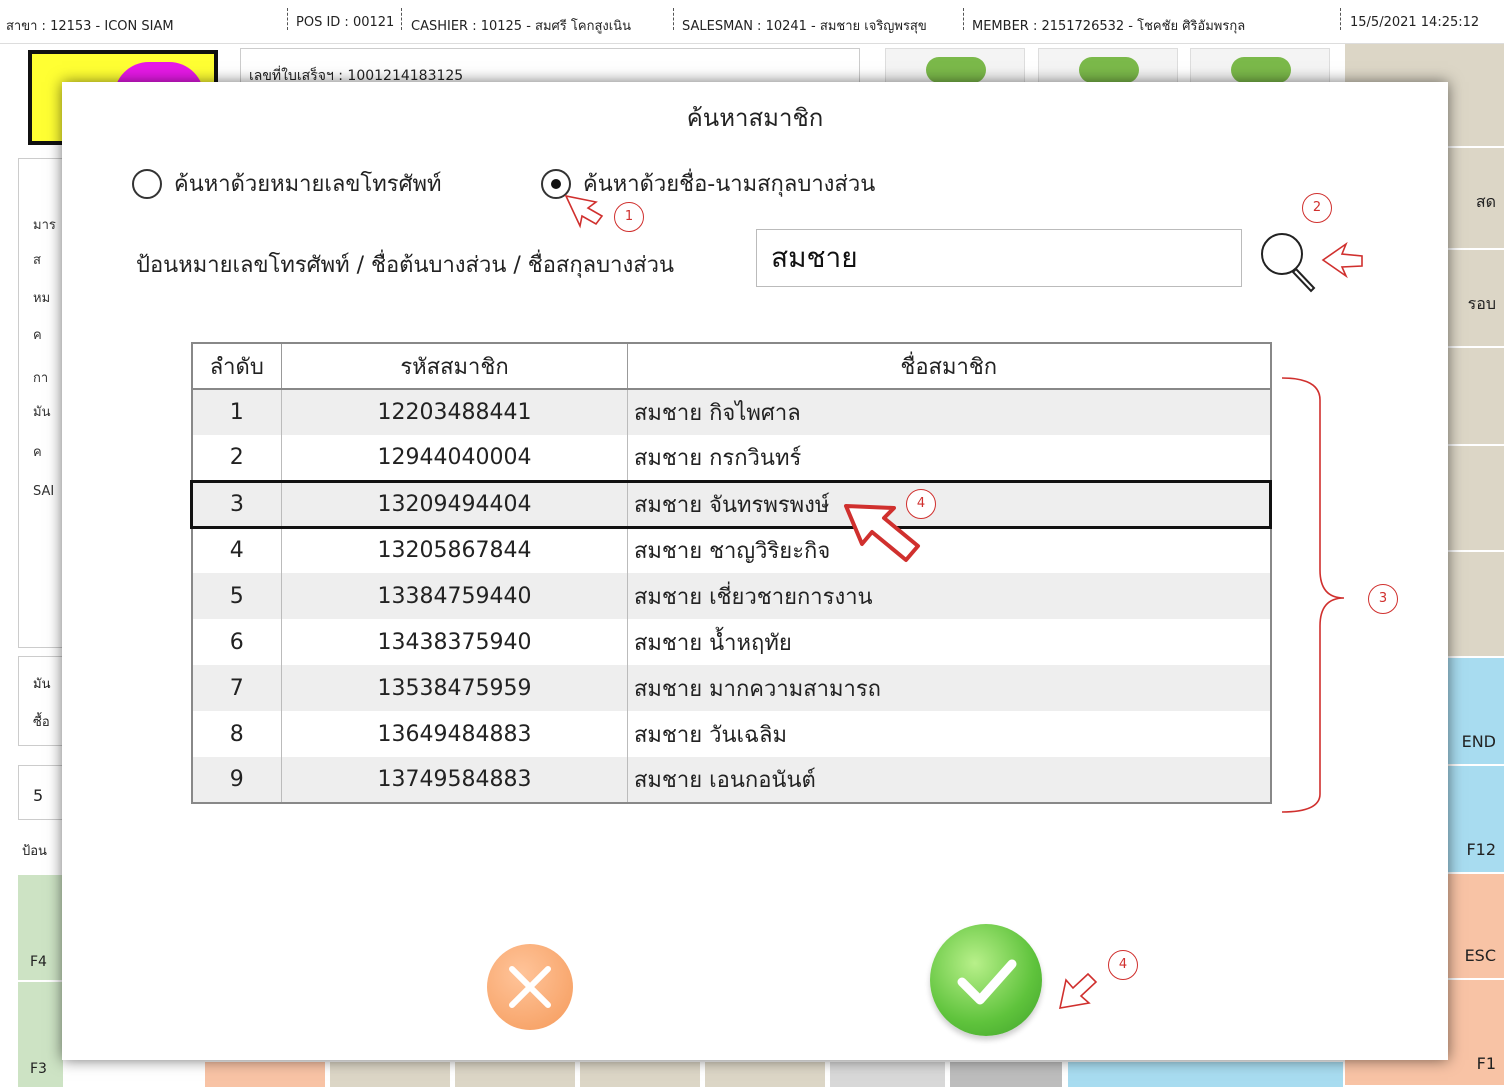 This screenshot has width=1504, height=1087. I want to click on quantity-box: 5, so click(40, 792).